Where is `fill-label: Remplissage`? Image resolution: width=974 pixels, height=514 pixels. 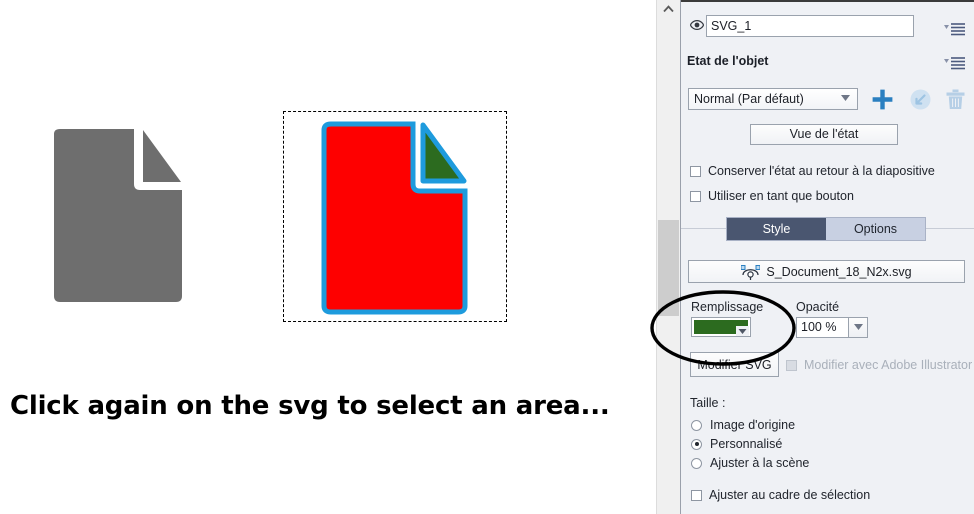 fill-label: Remplissage is located at coordinates (727, 307).